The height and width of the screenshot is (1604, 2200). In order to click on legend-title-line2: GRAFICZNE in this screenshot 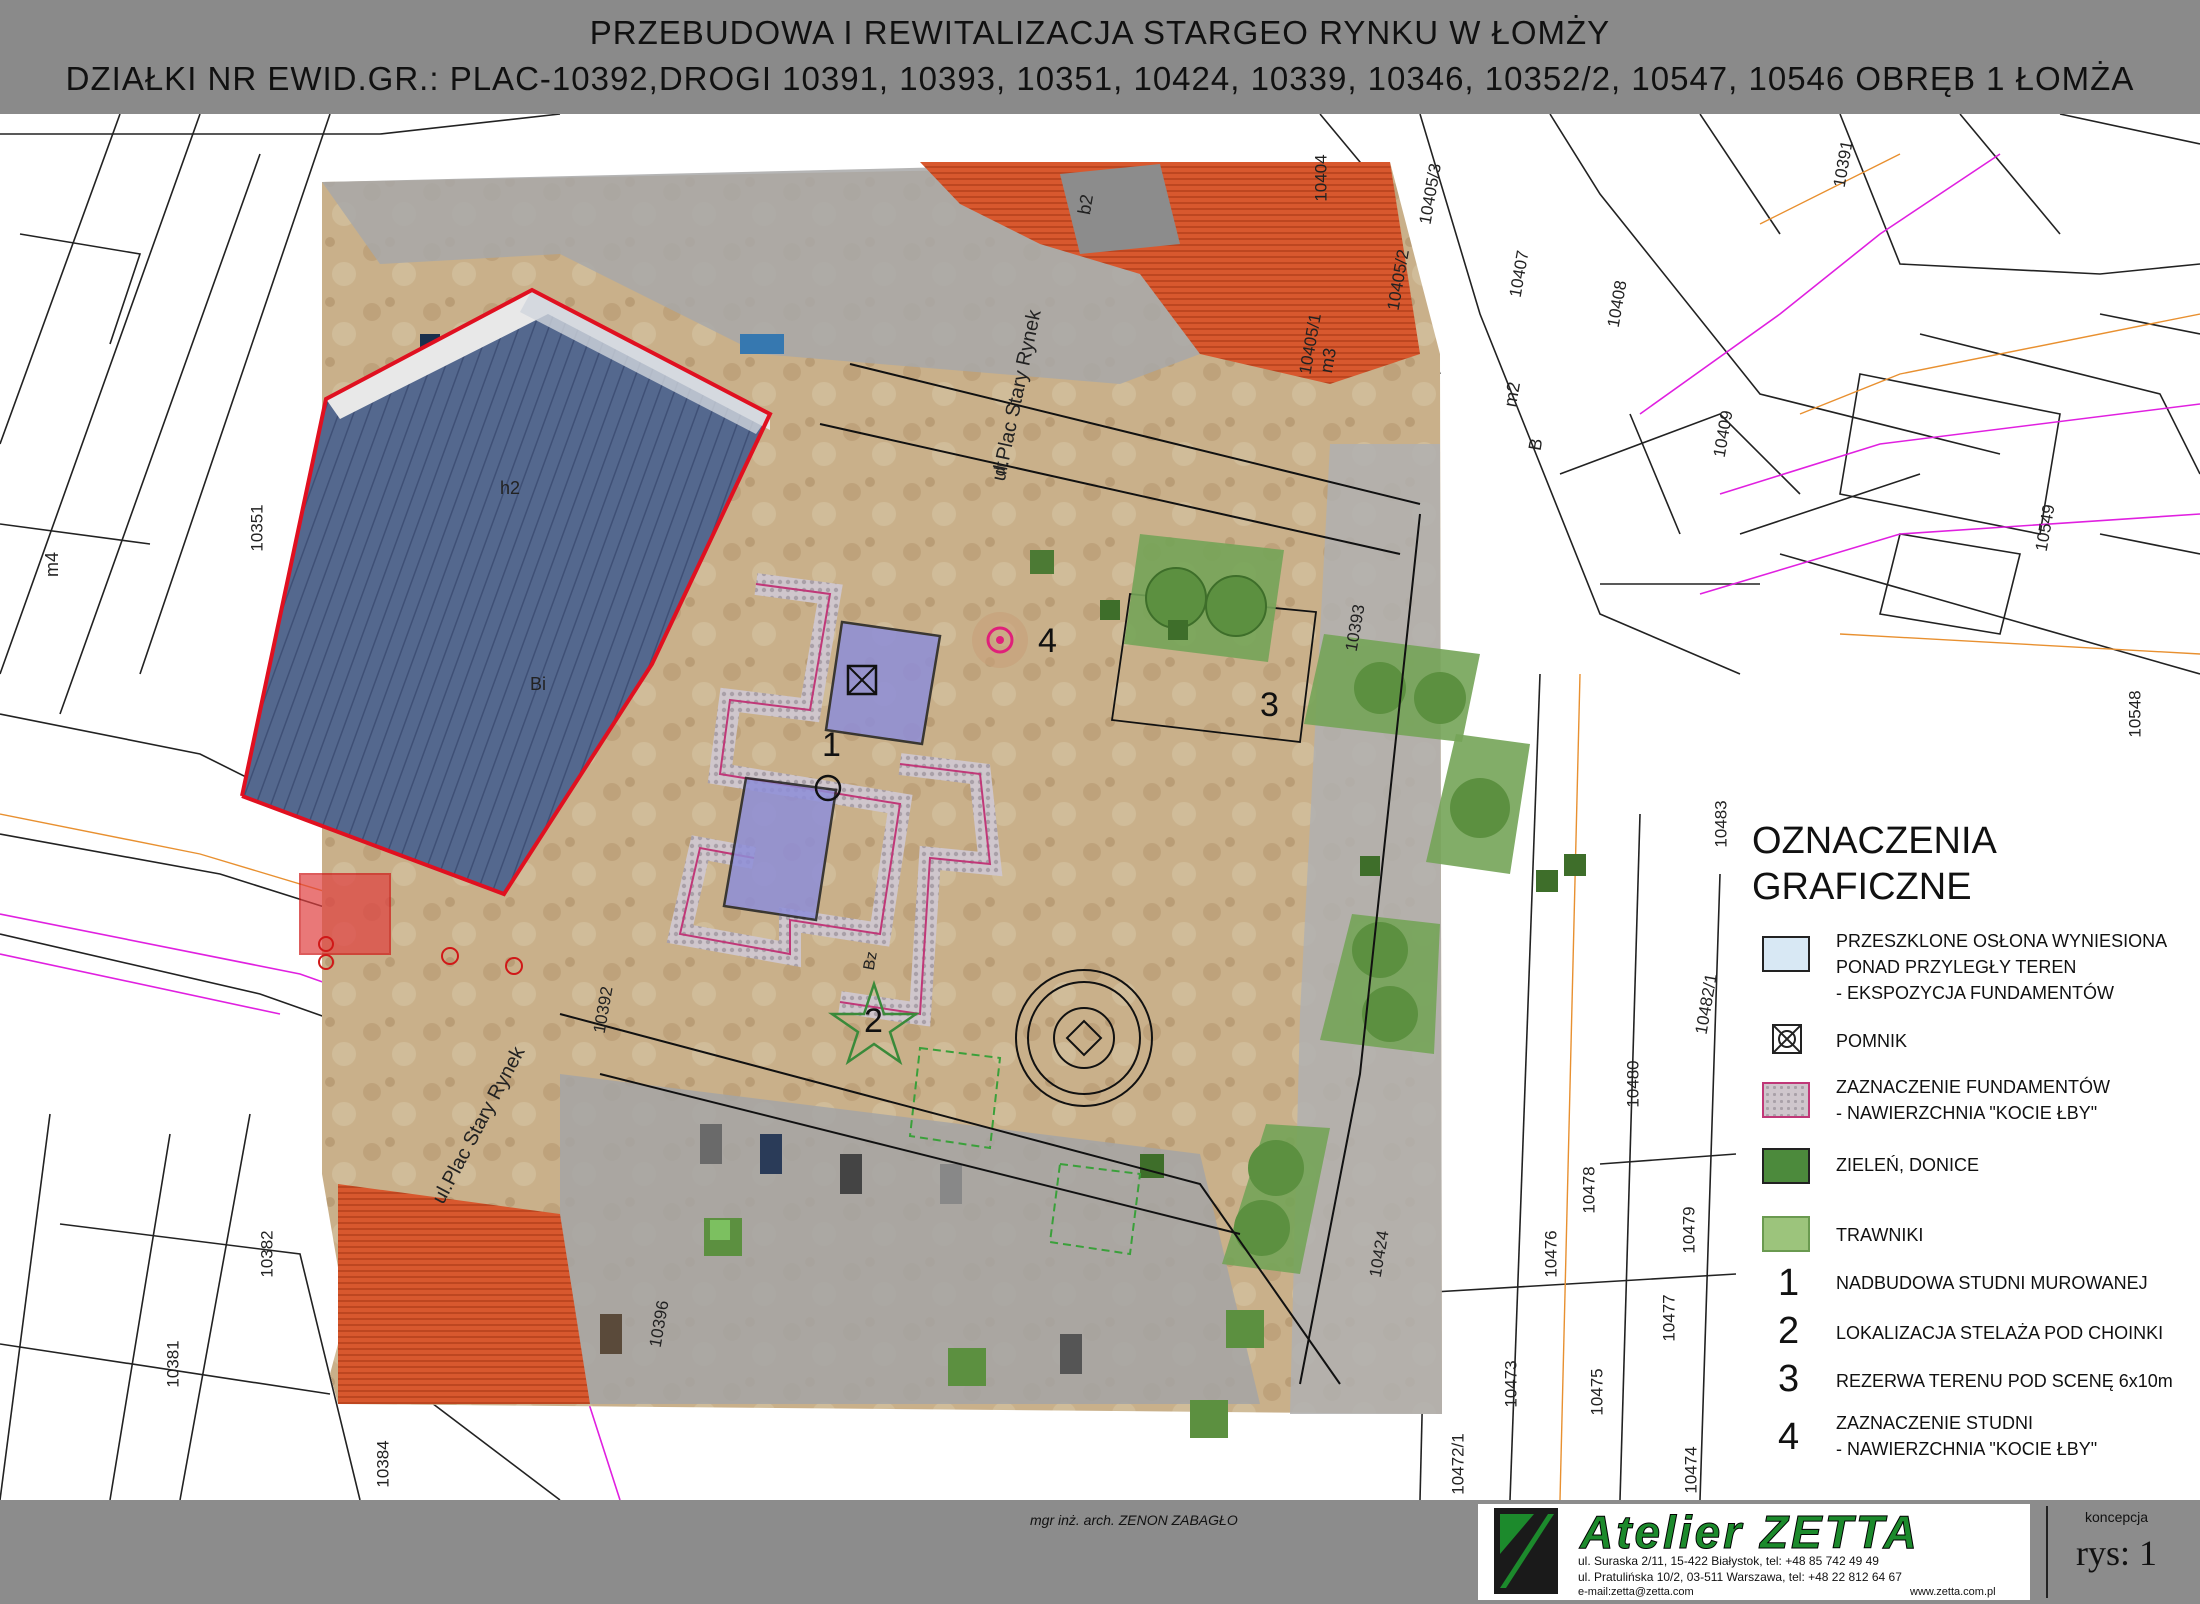, I will do `click(1862, 887)`.